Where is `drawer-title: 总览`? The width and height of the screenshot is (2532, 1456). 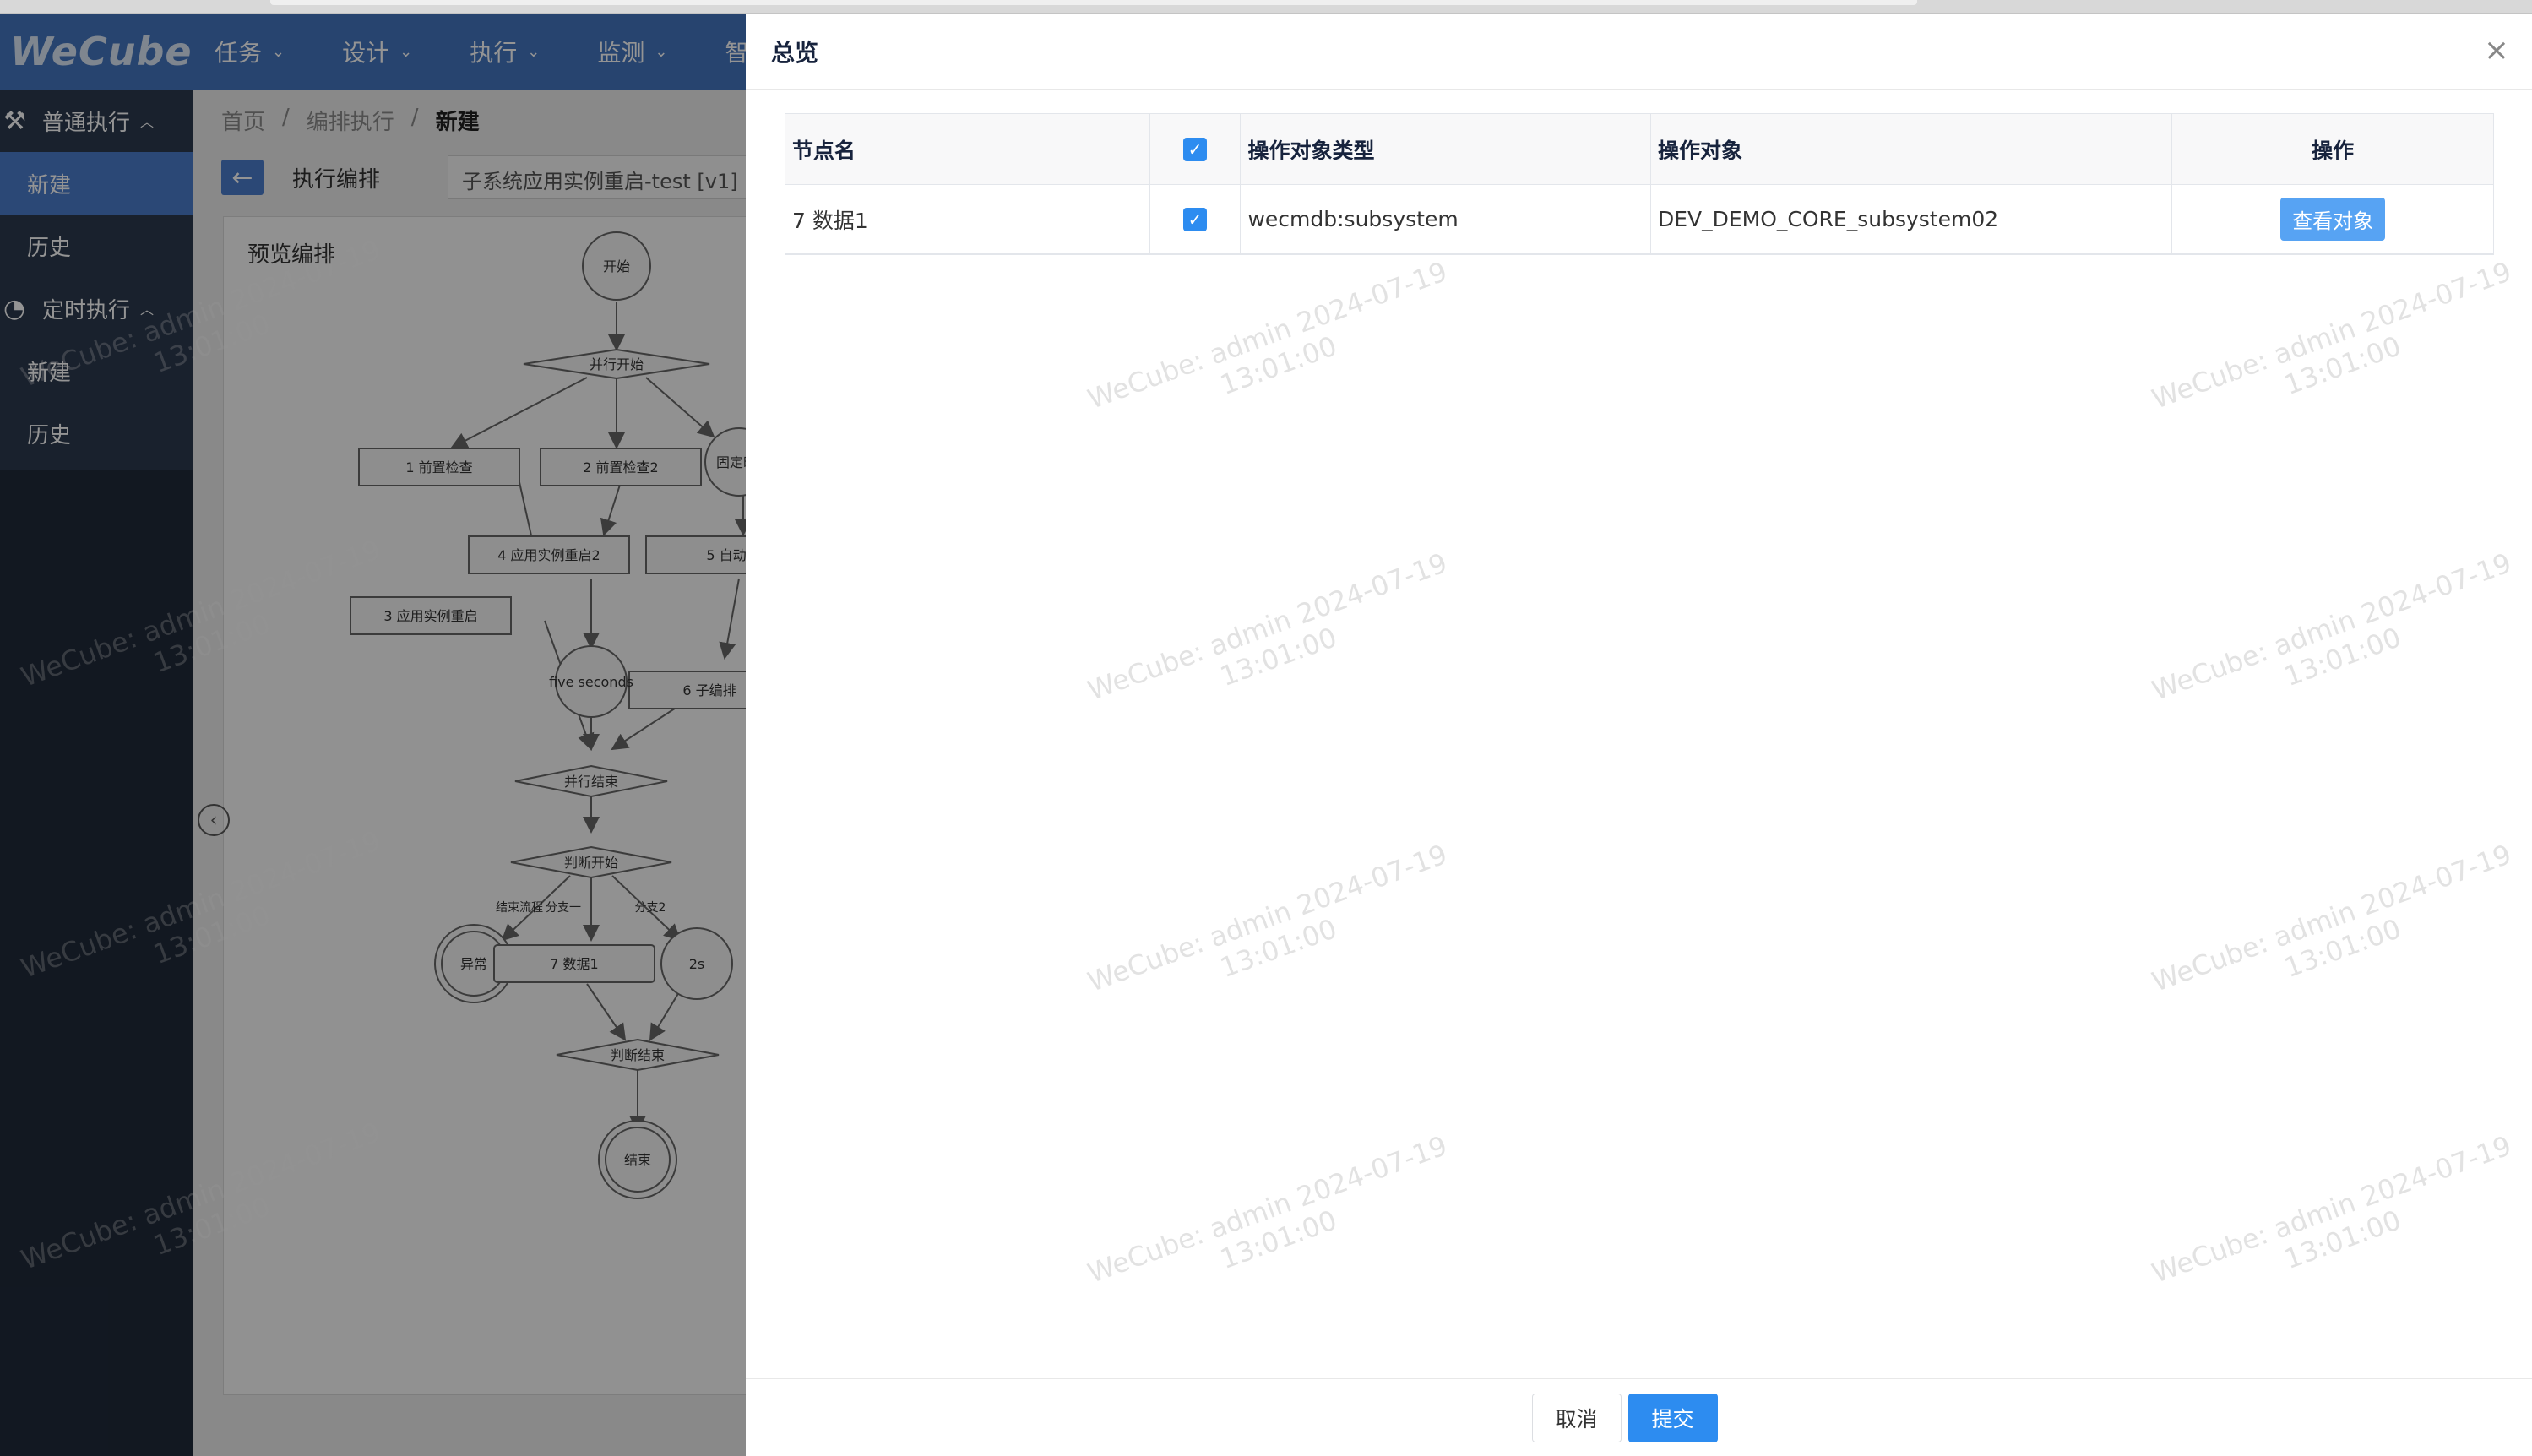
drawer-title: 总览 is located at coordinates (795, 52).